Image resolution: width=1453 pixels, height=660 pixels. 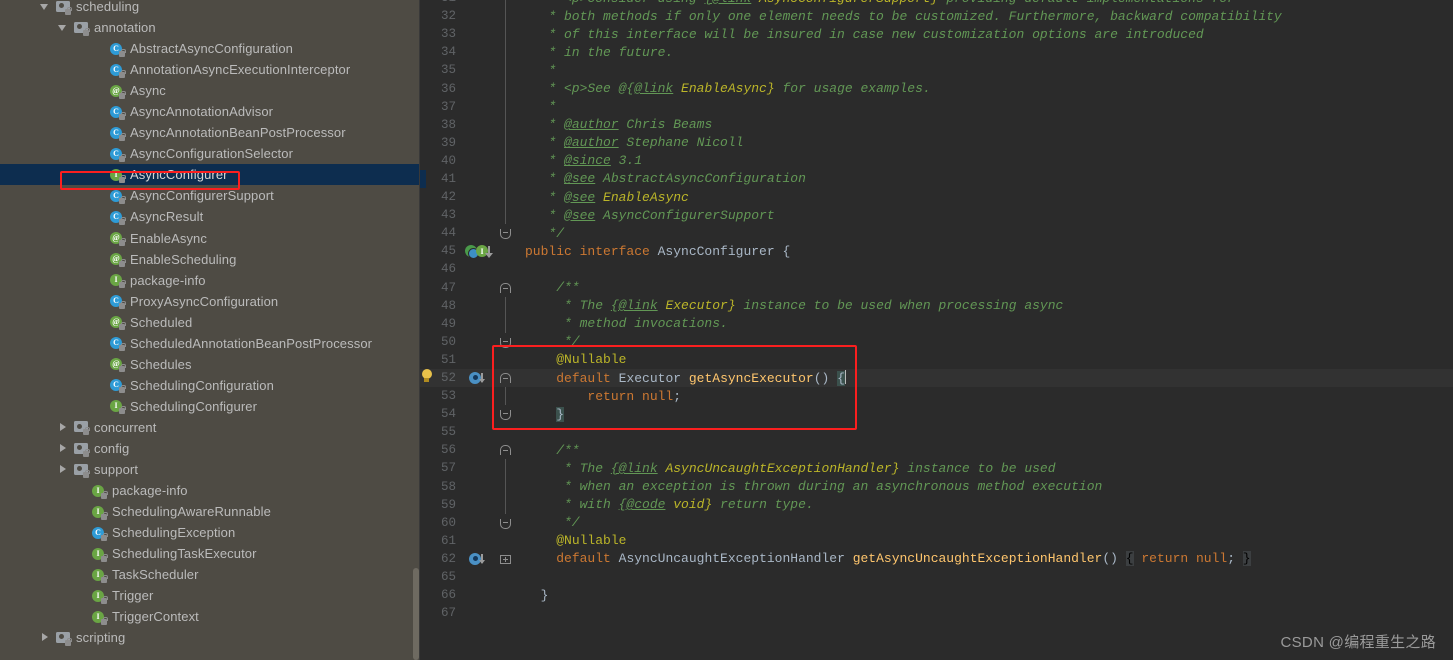 I want to click on code-text: * @since 3.1, so click(x=985, y=160).